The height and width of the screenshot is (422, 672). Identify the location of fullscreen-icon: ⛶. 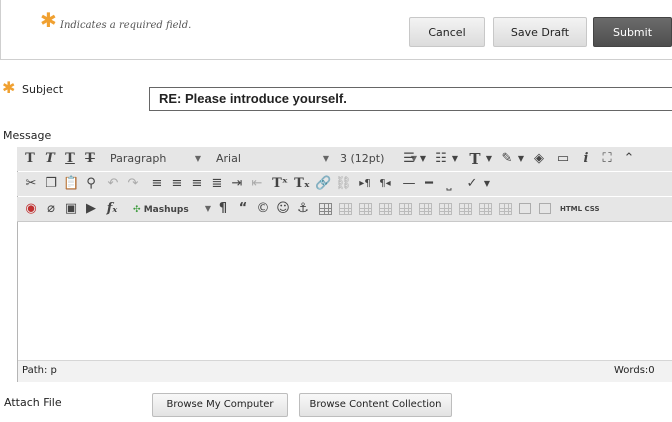
(607, 159).